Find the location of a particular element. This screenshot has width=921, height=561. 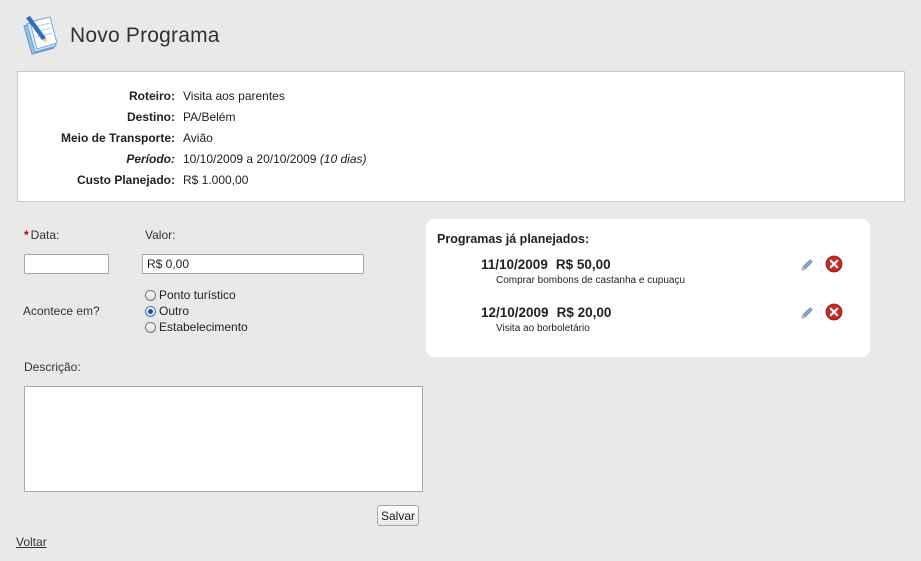

info-row-custo: Custo Planejado: R$ 1.000,00 is located at coordinates (461, 180).